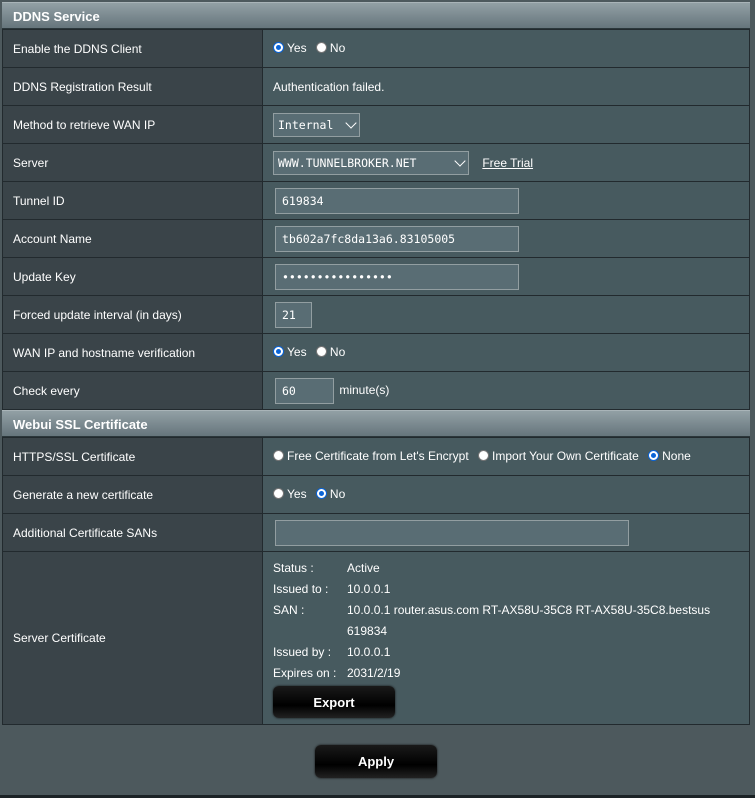 The width and height of the screenshot is (755, 798). Describe the element at coordinates (305, 673) in the screenshot. I see `cert-expires-key: Expires on :` at that location.